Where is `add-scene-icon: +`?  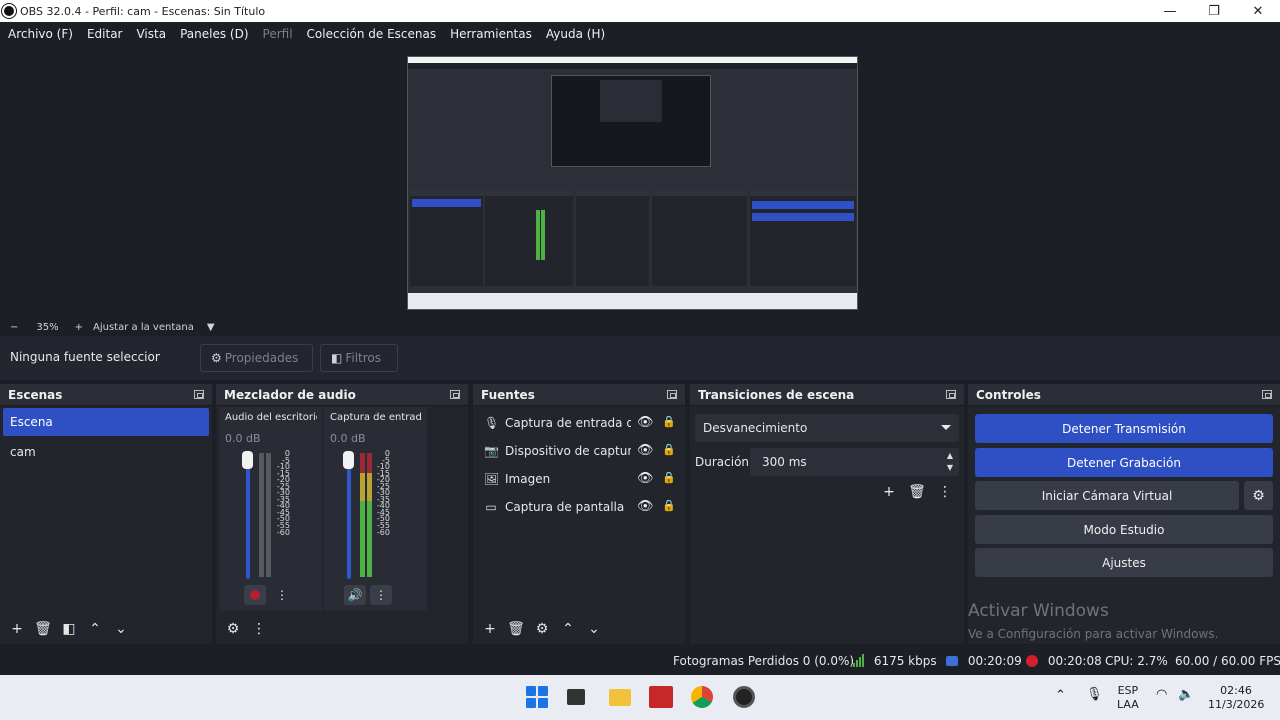
add-scene-icon: + is located at coordinates (17, 629).